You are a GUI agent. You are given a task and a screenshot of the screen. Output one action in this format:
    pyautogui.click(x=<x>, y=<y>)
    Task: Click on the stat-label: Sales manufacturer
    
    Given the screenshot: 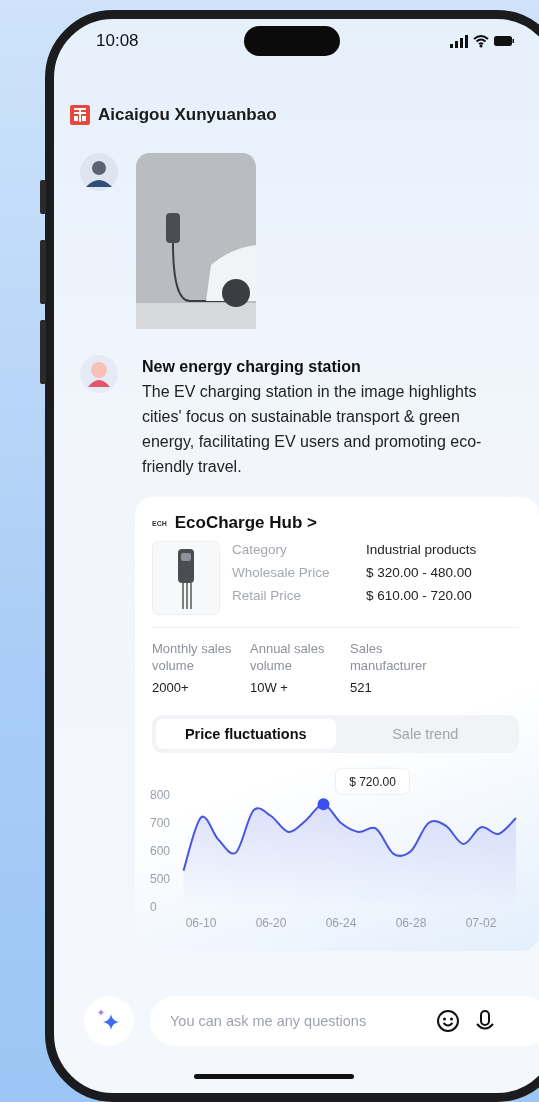 What is the action you would take?
    pyautogui.click(x=389, y=657)
    